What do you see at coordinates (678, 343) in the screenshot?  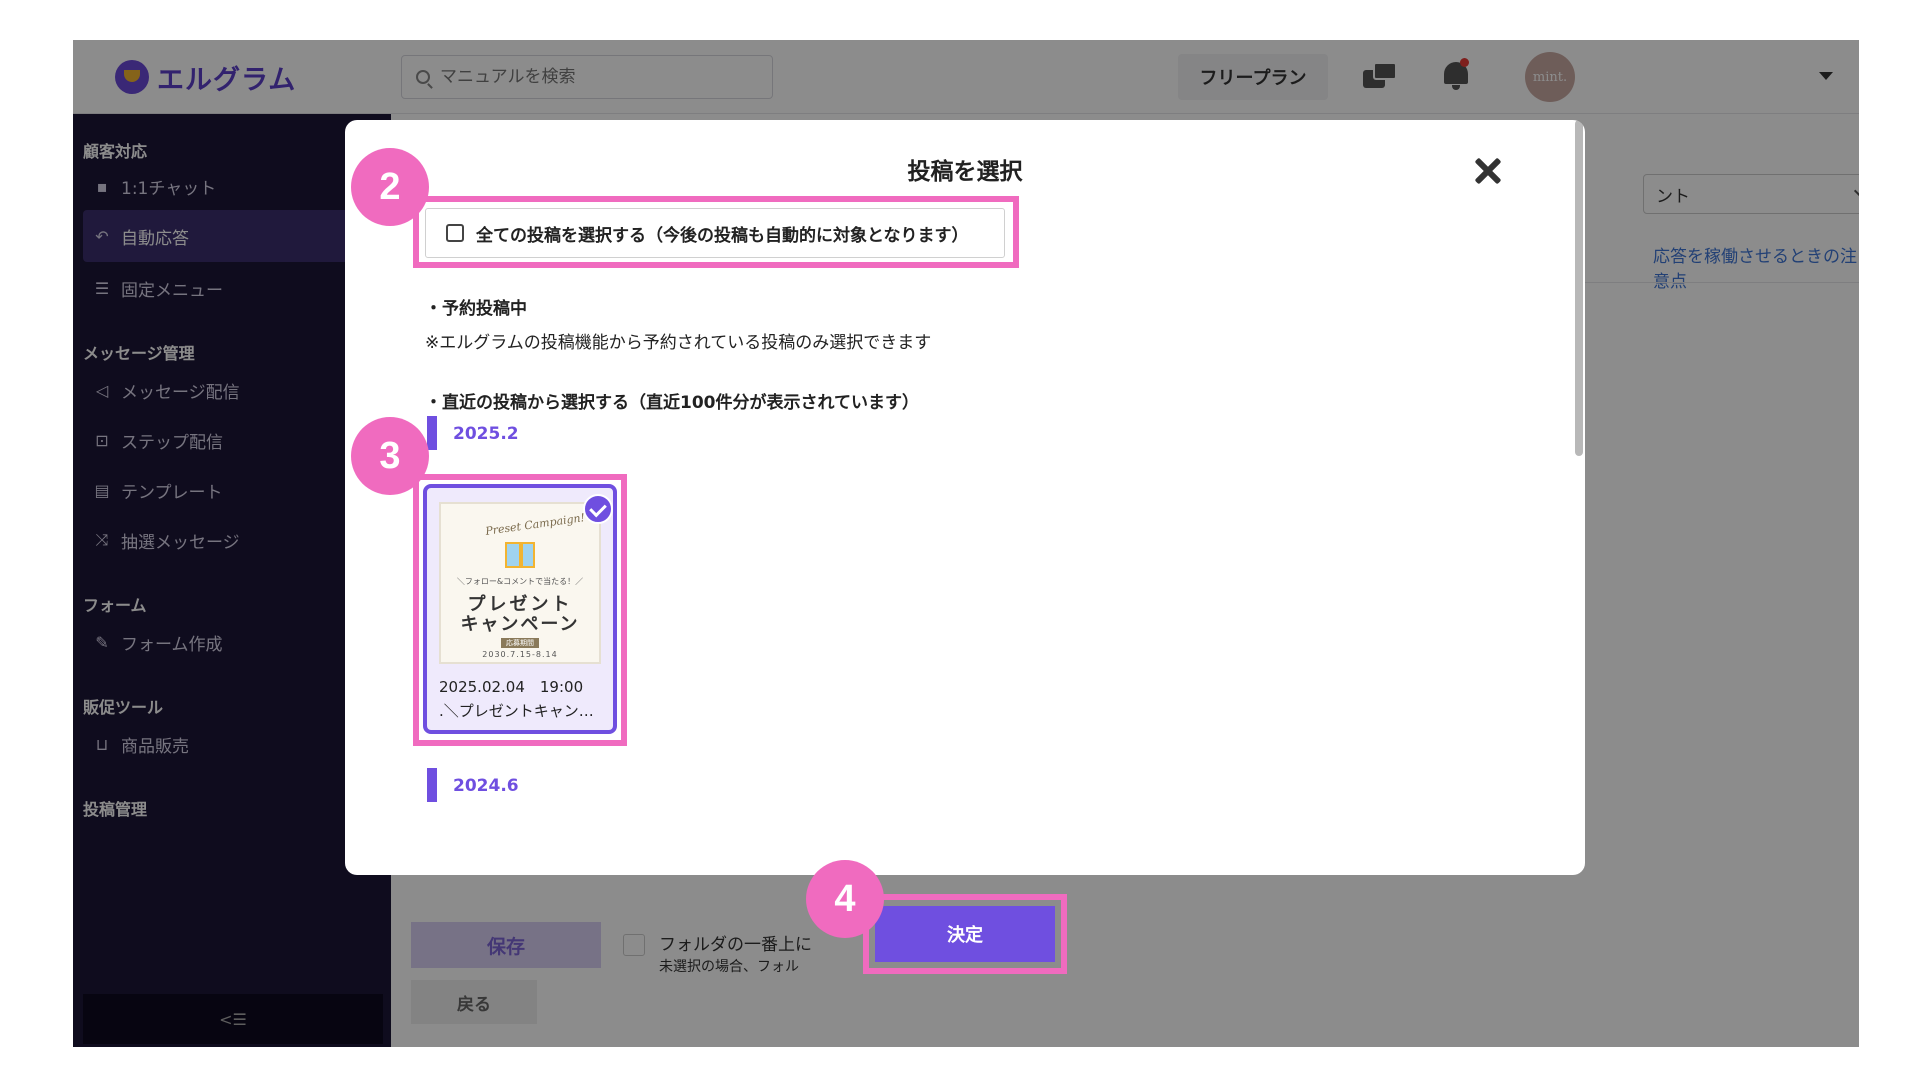 I see `scheduled-posts-note: ※エルグラムの投稿機能から予約されている投稿のみ選択できます` at bounding box center [678, 343].